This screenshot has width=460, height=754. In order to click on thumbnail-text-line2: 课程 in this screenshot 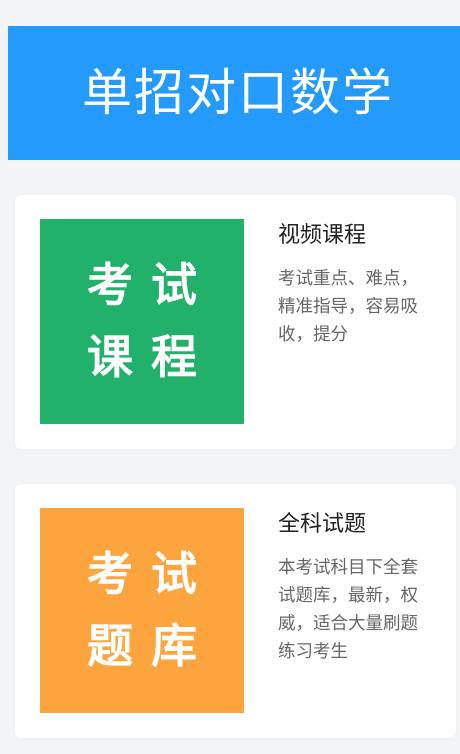, I will do `click(151, 356)`.